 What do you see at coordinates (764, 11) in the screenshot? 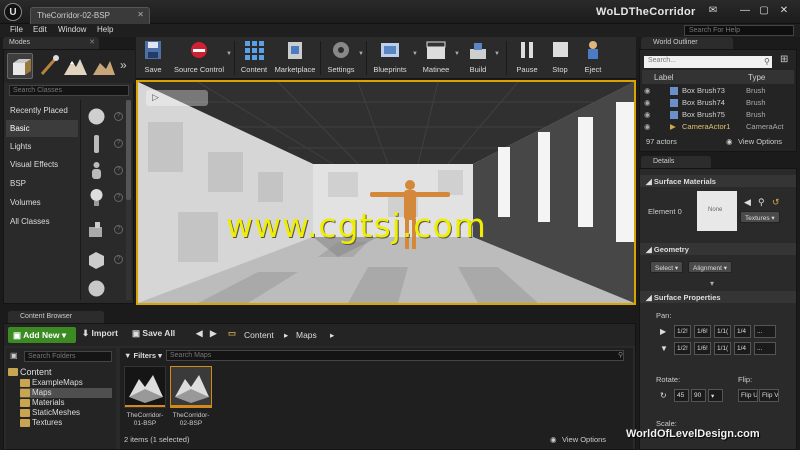
I see `maximize-button: ▢` at bounding box center [764, 11].